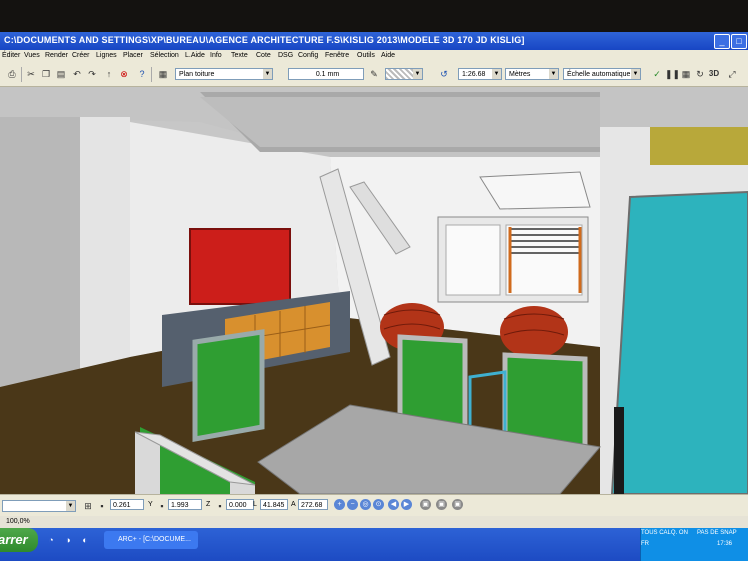 This screenshot has width=748, height=561. Describe the element at coordinates (444, 74) in the screenshot. I see `rotate-view-icon: ↺` at that location.